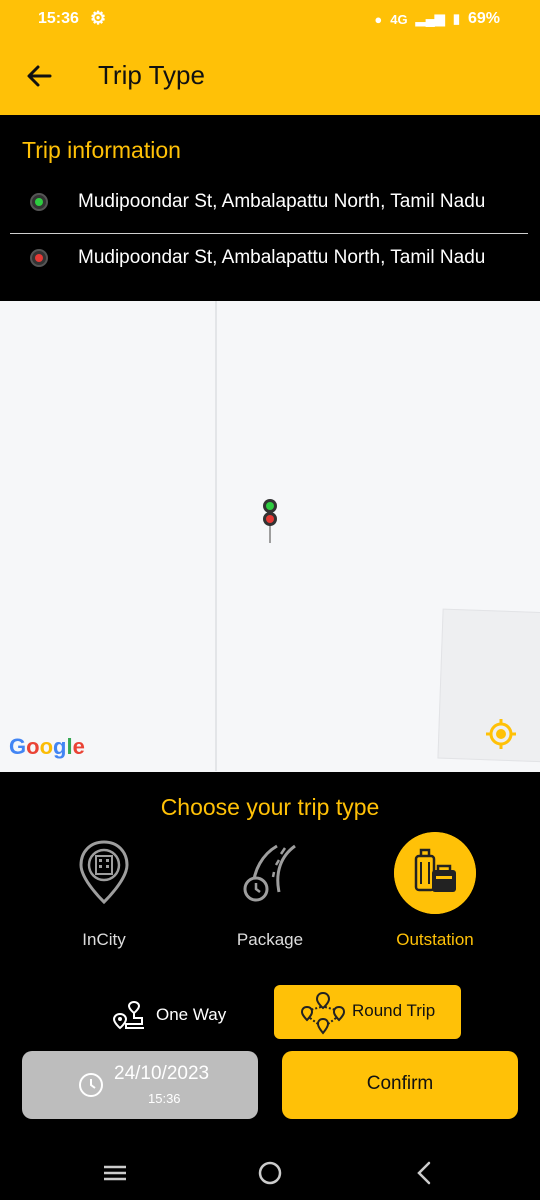  I want to click on status-icons: ● 4G ▂▄▆ ▮ 69%, so click(437, 19).